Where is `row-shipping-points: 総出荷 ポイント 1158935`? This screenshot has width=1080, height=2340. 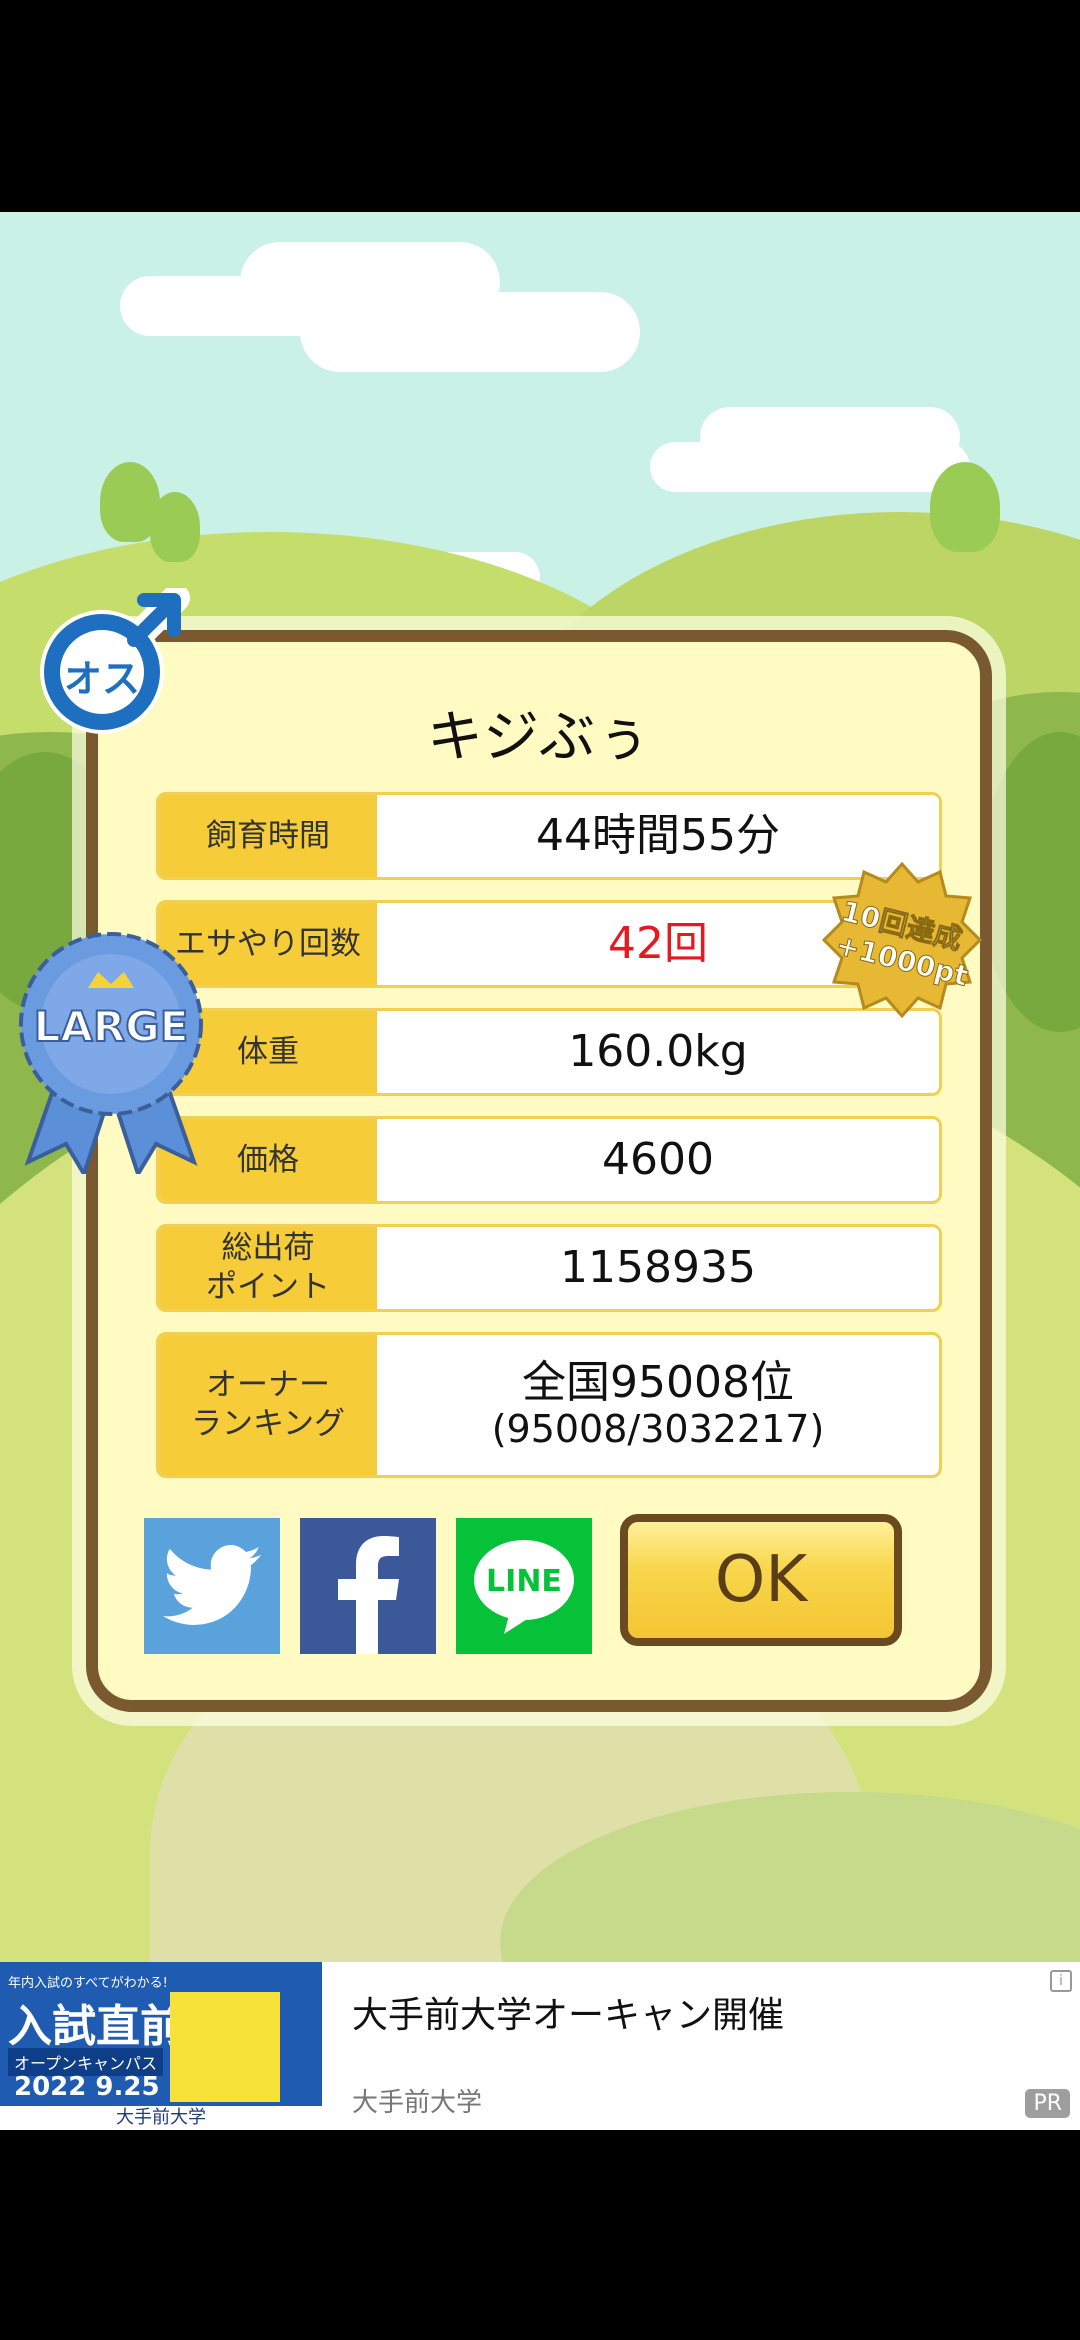 row-shipping-points: 総出荷 ポイント 1158935 is located at coordinates (549, 1268).